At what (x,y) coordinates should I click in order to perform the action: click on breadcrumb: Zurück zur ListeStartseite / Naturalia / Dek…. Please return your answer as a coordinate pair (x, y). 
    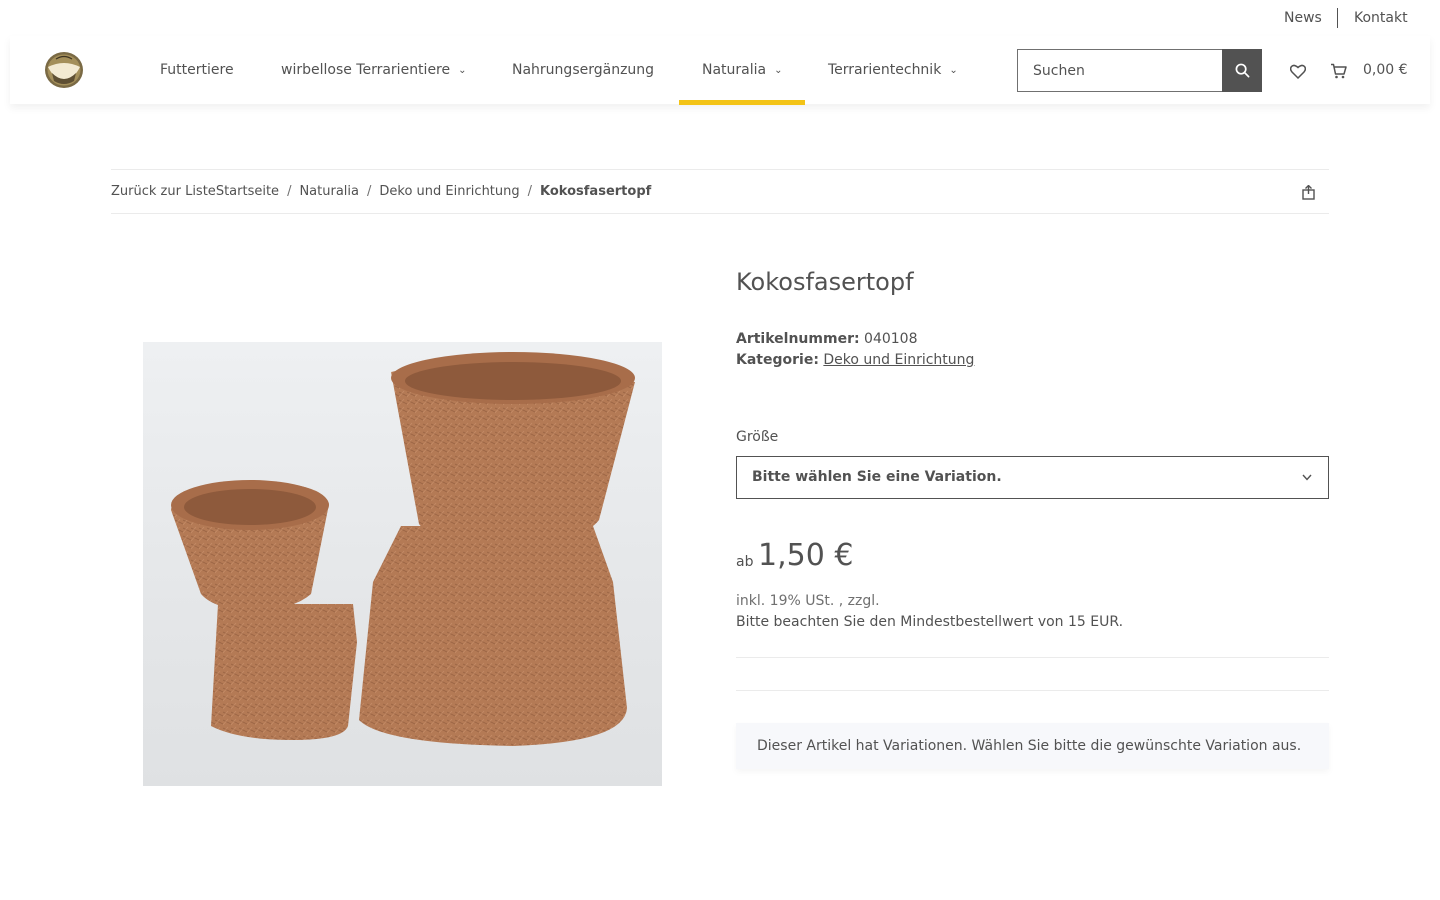
    Looking at the image, I should click on (720, 191).